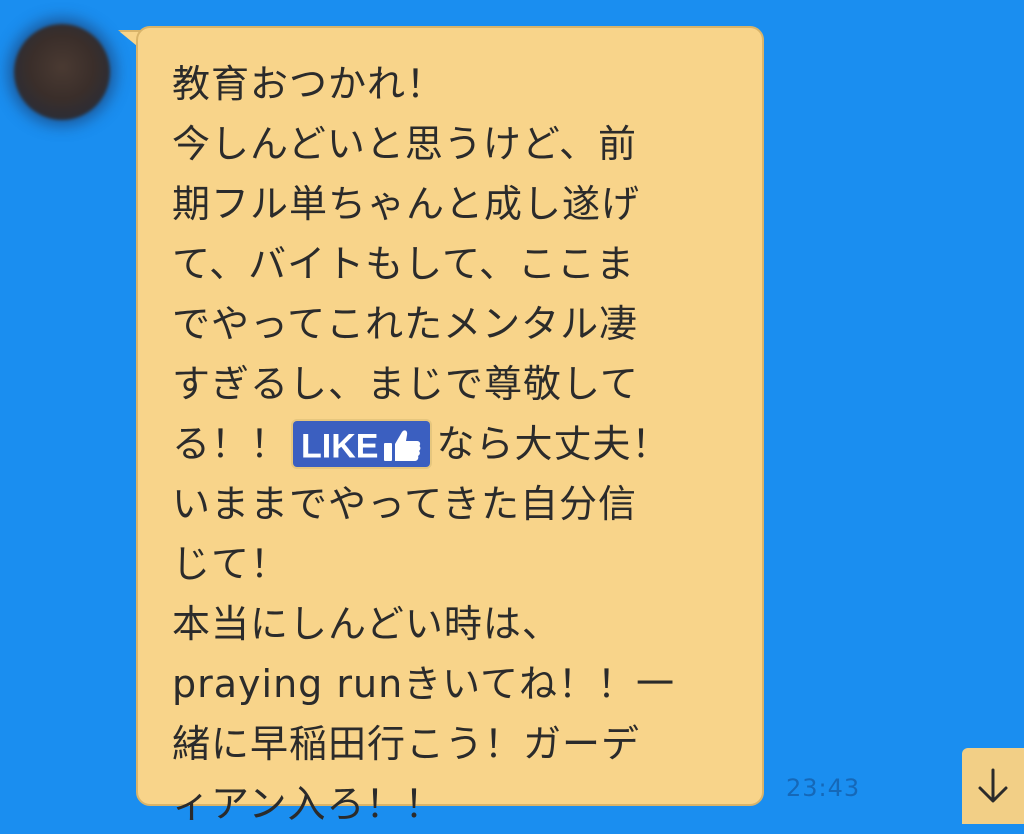 The width and height of the screenshot is (1024, 834). I want to click on message-timestamp: 23:43, so click(823, 788).